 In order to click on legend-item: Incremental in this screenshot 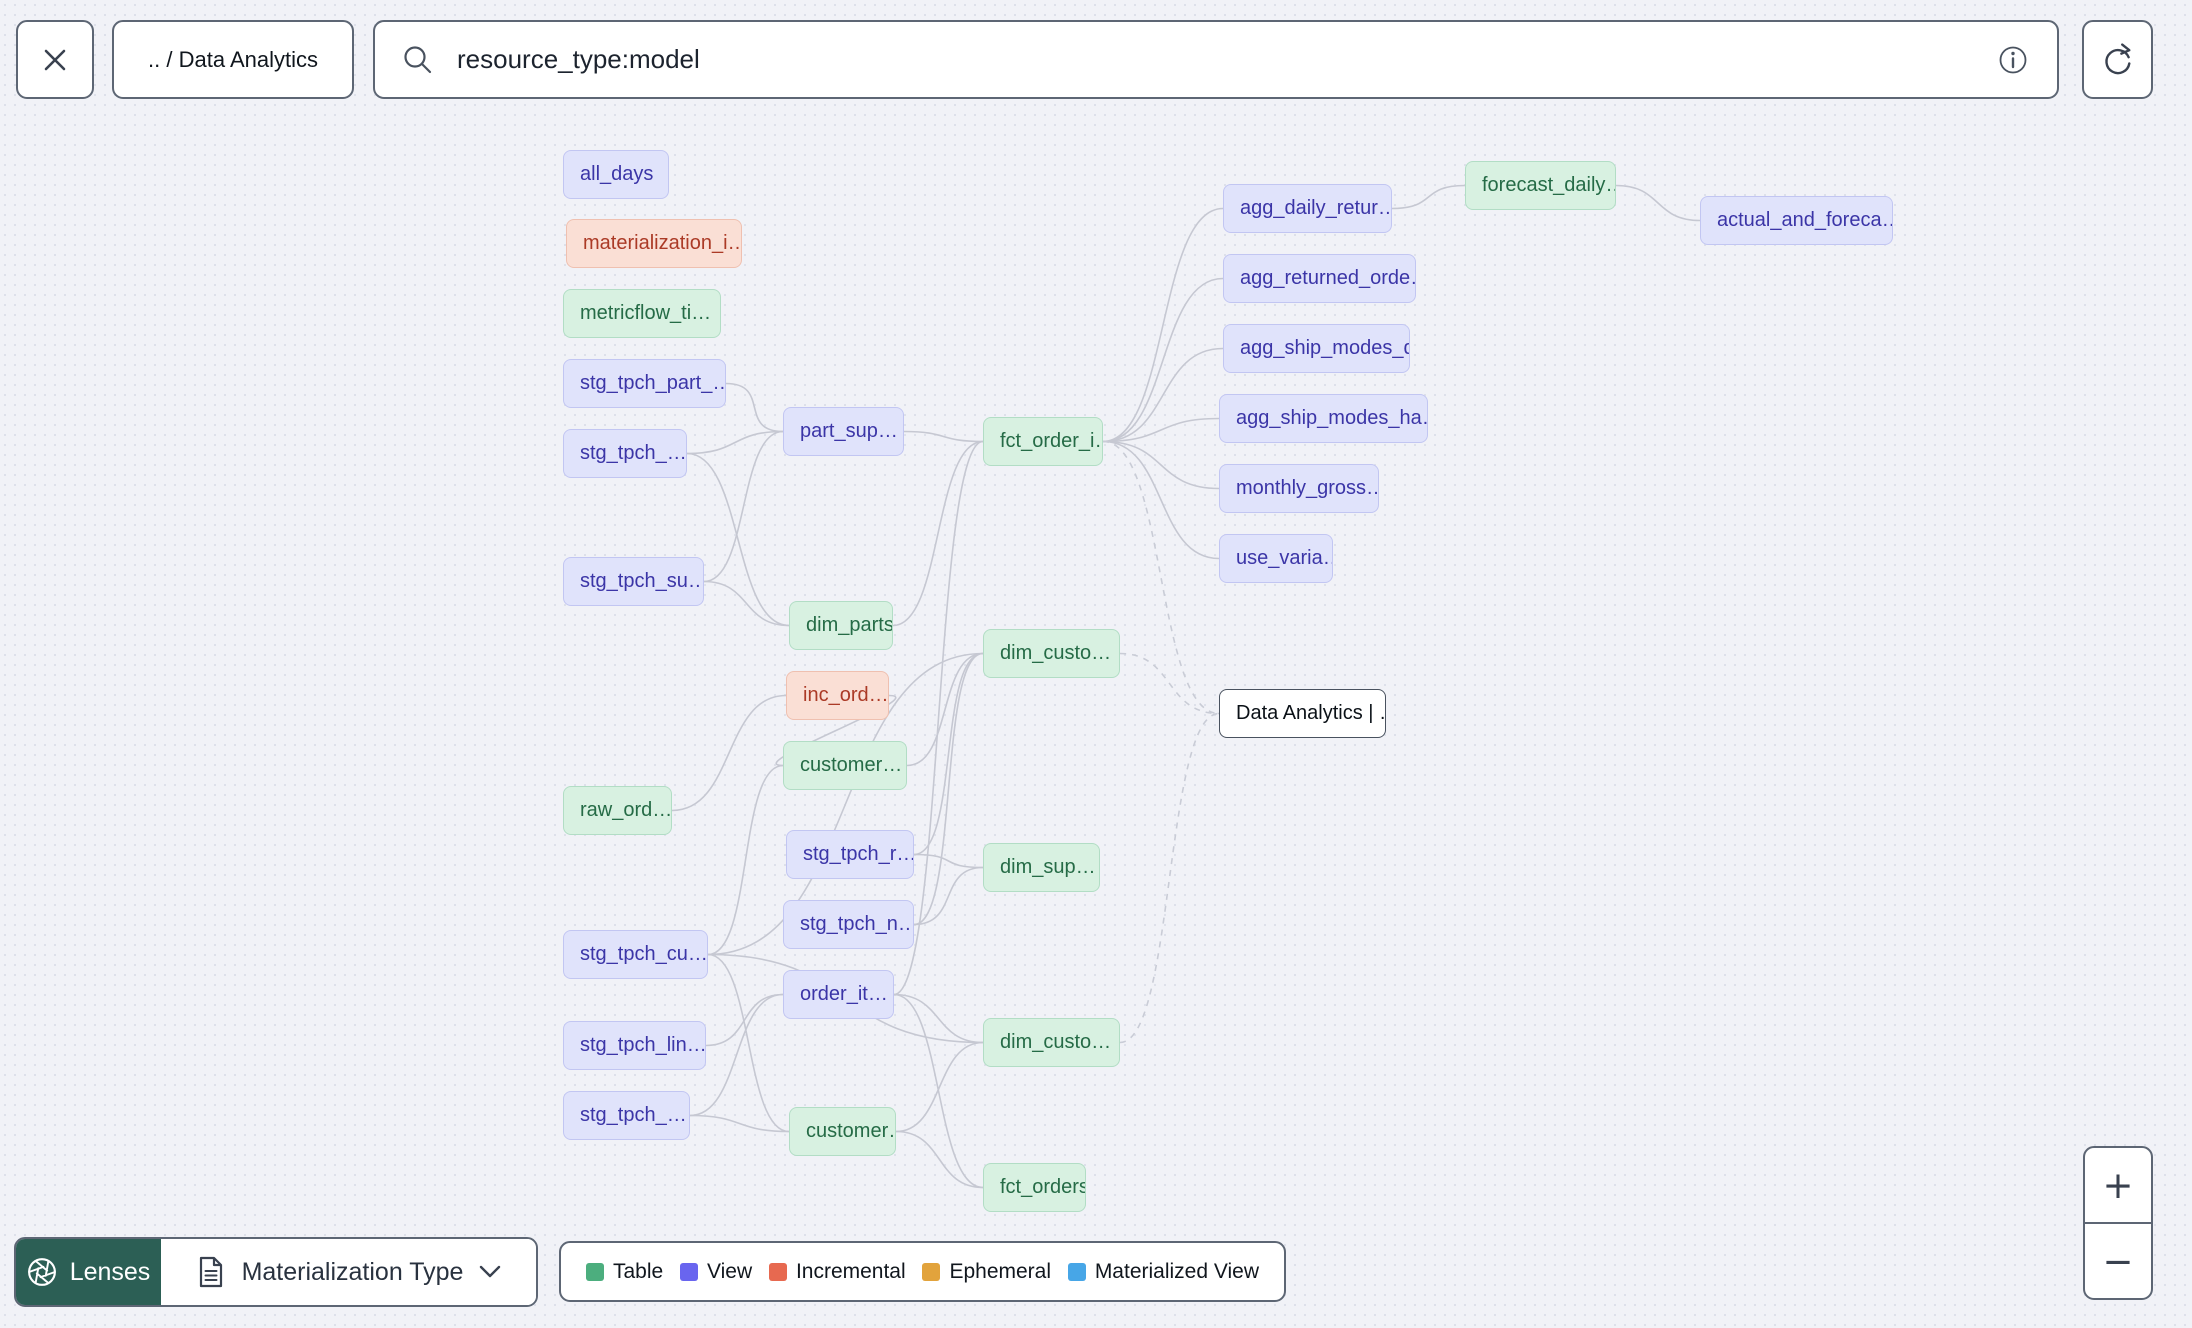, I will do `click(837, 1271)`.